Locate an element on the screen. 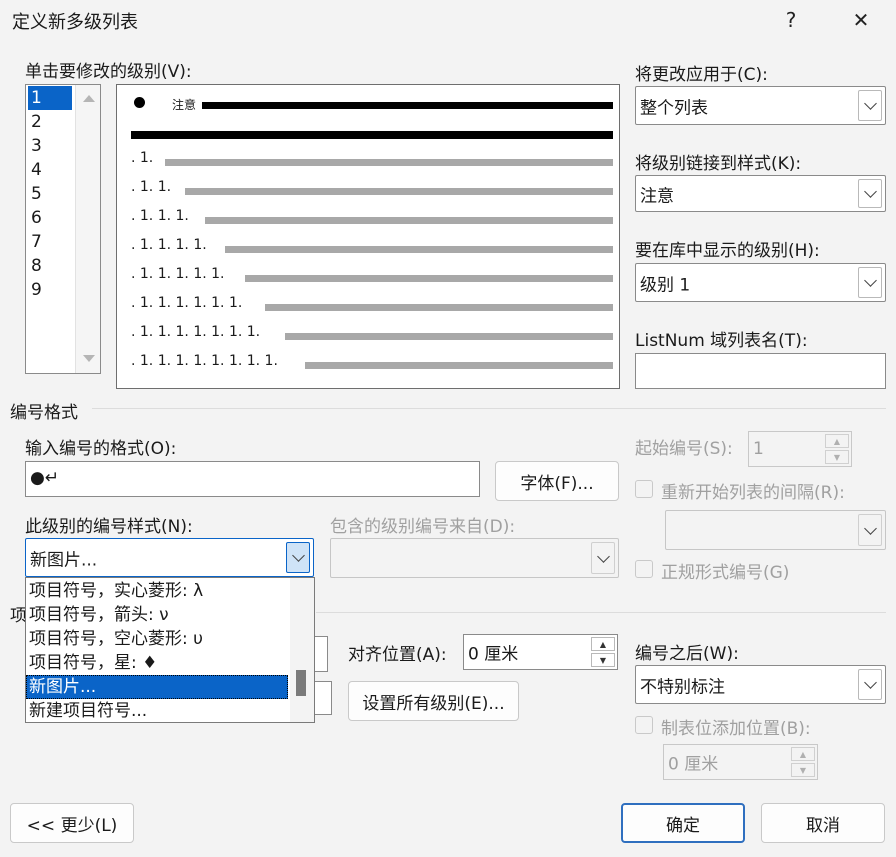 This screenshot has height=857, width=896. preview-row-5: . 1. 1. 1. 1. is located at coordinates (169, 245).